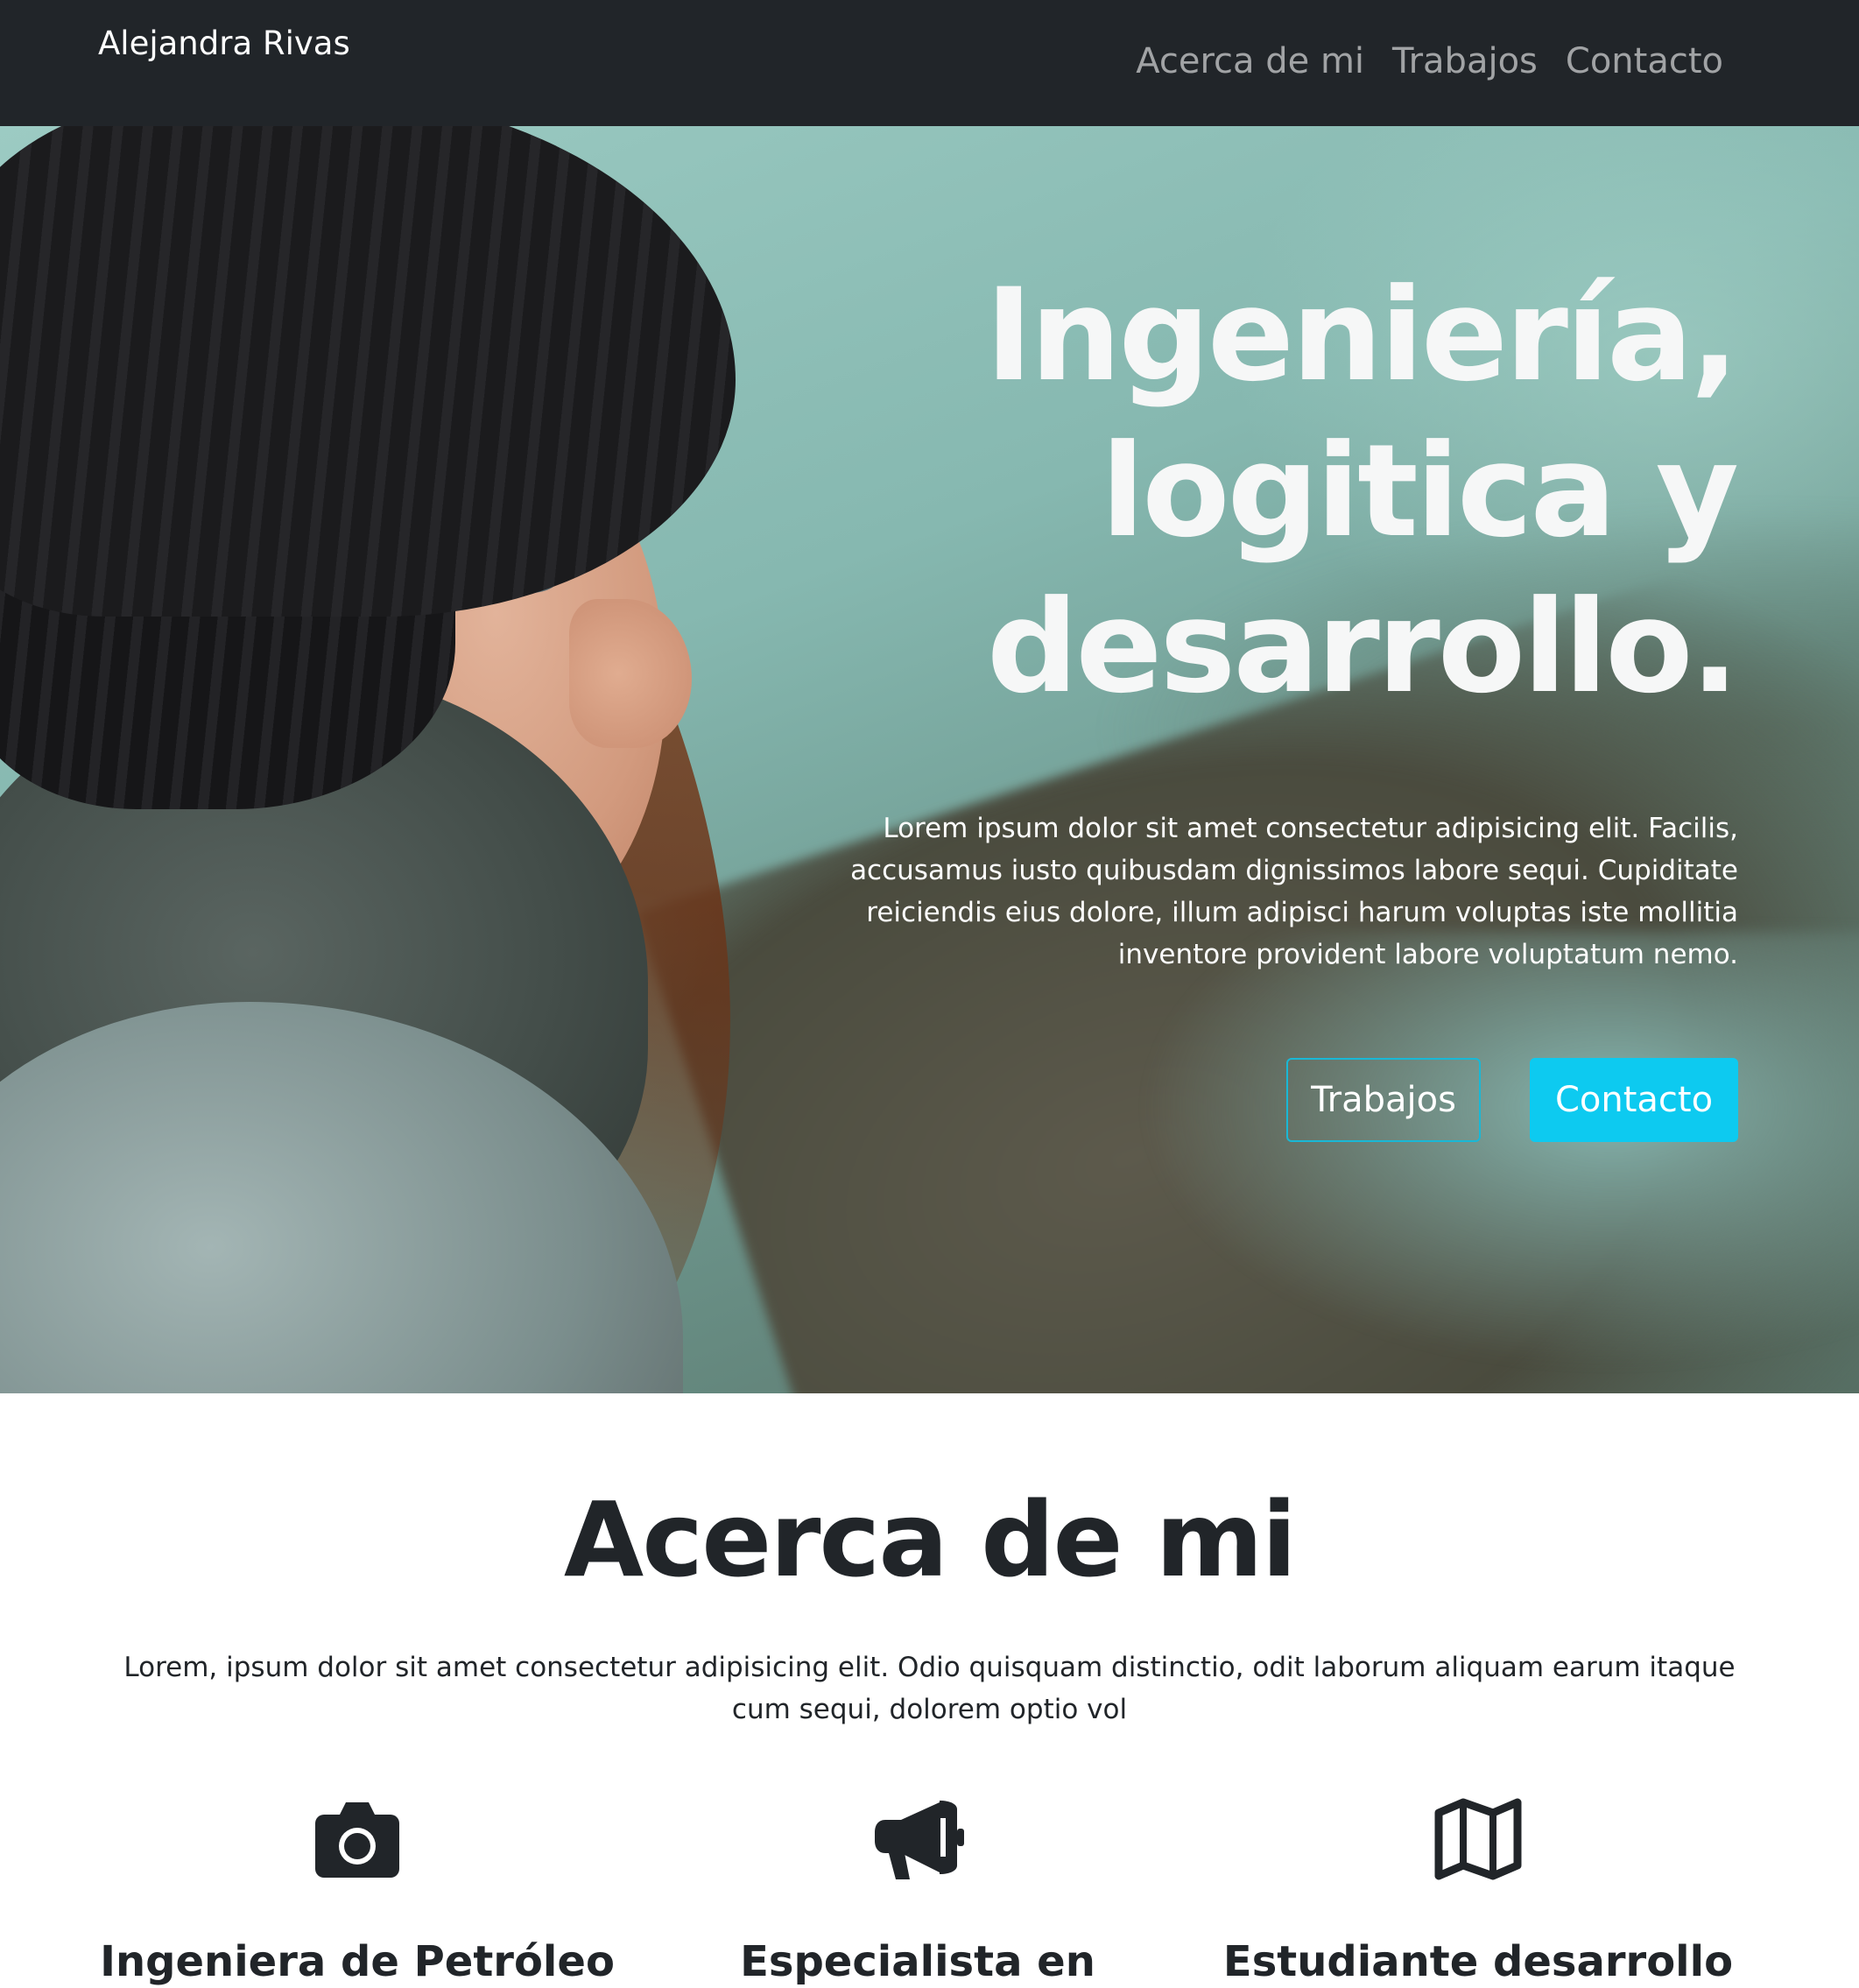  I want to click on feature-item: Estudiante desarrollo, so click(1478, 1891).